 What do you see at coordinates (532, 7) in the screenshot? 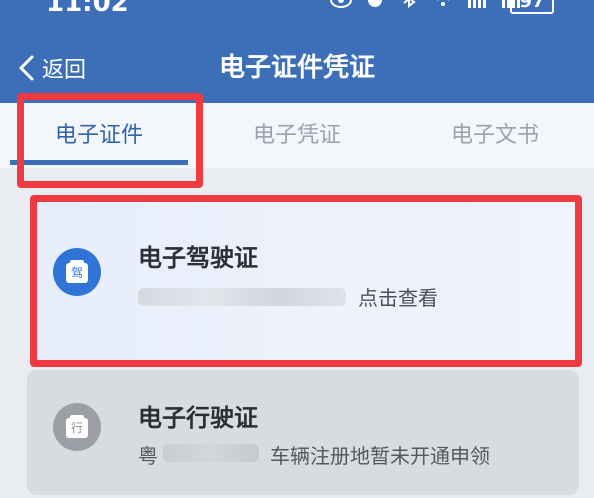
I see `battery-indicator: 97` at bounding box center [532, 7].